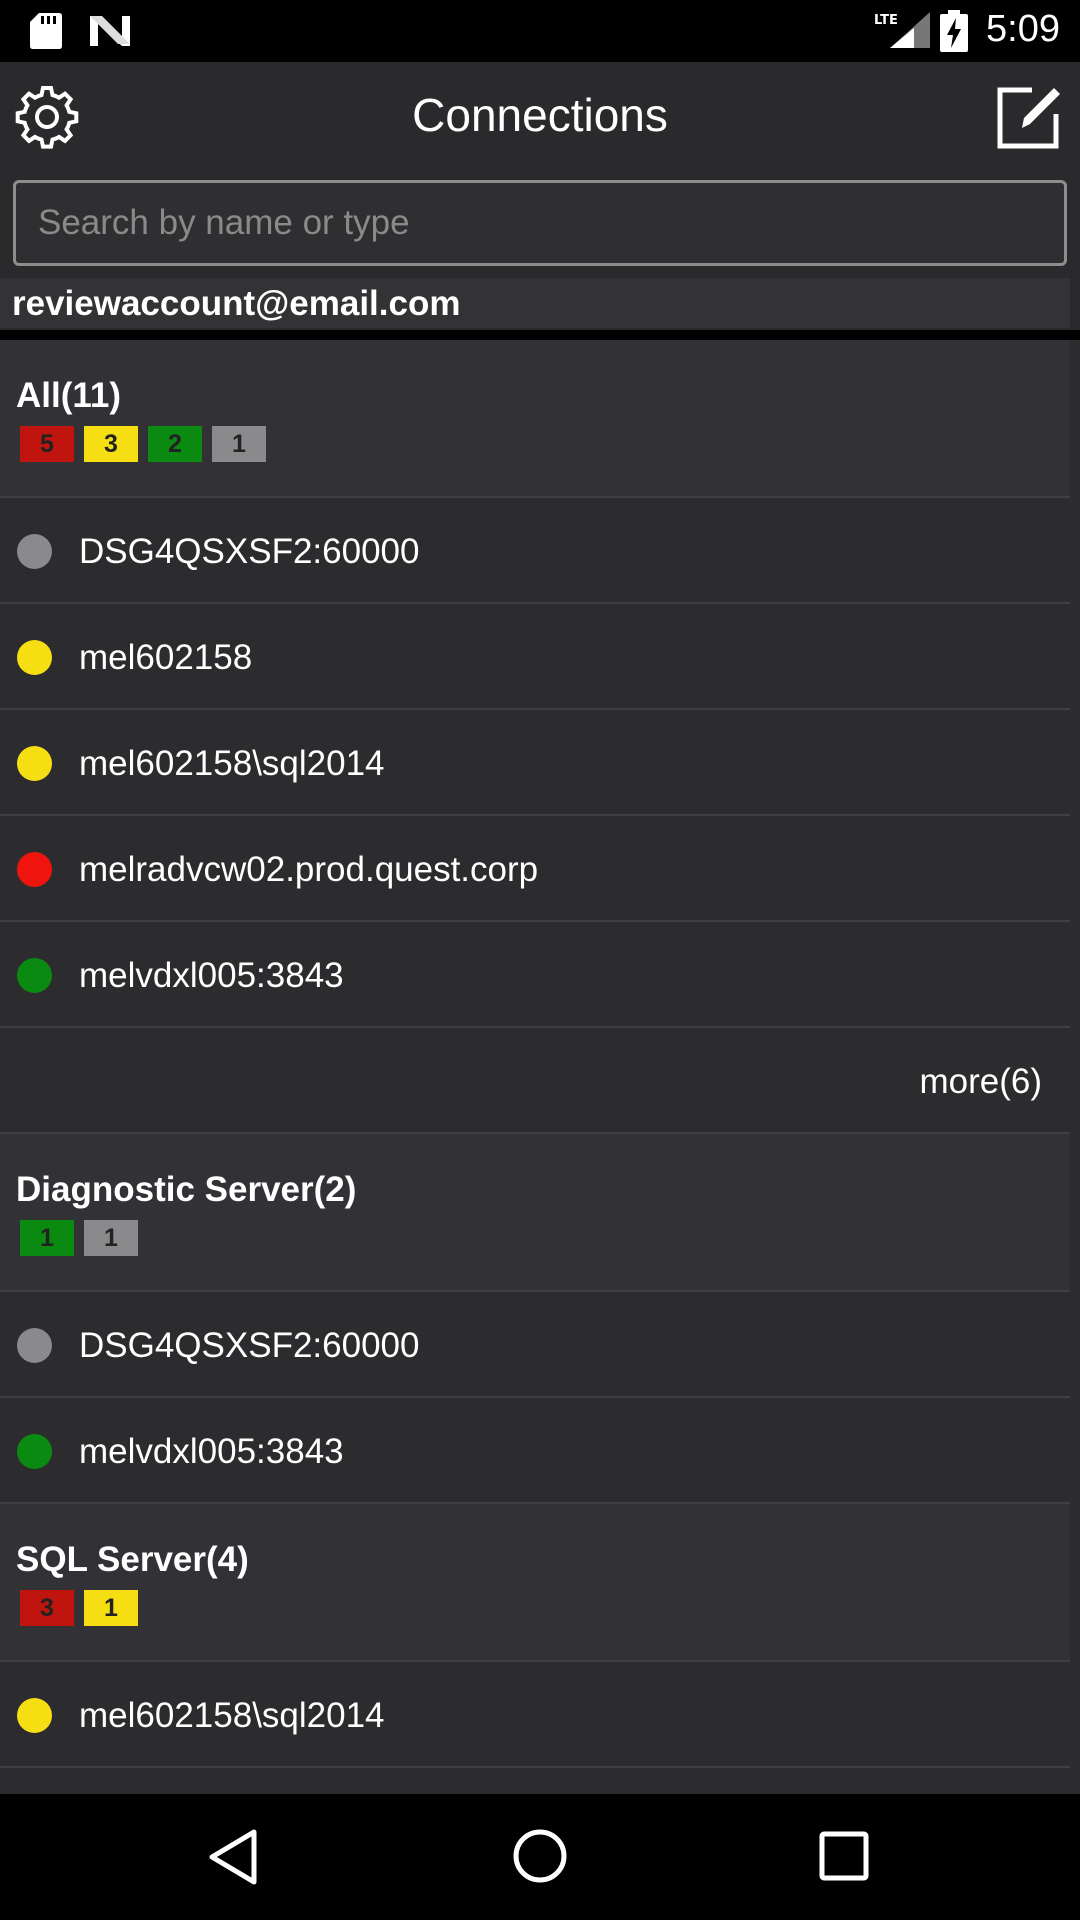  I want to click on lte-label: LTE, so click(886, 20).